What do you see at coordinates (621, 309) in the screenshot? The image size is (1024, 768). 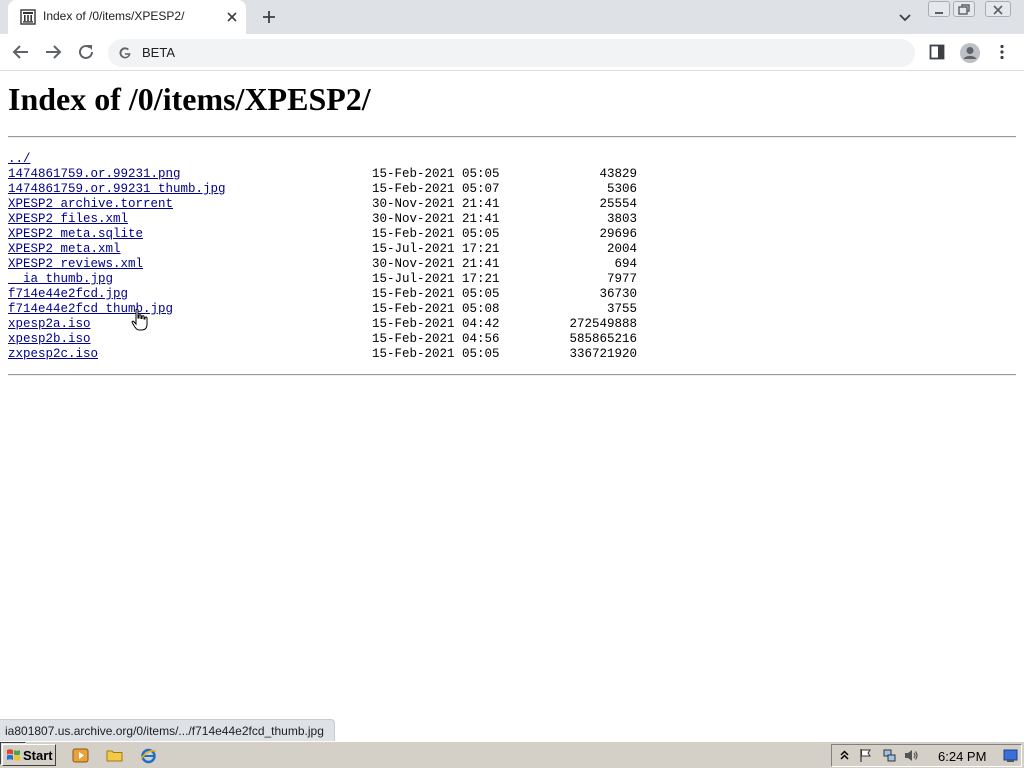 I see `file-size: 3755` at bounding box center [621, 309].